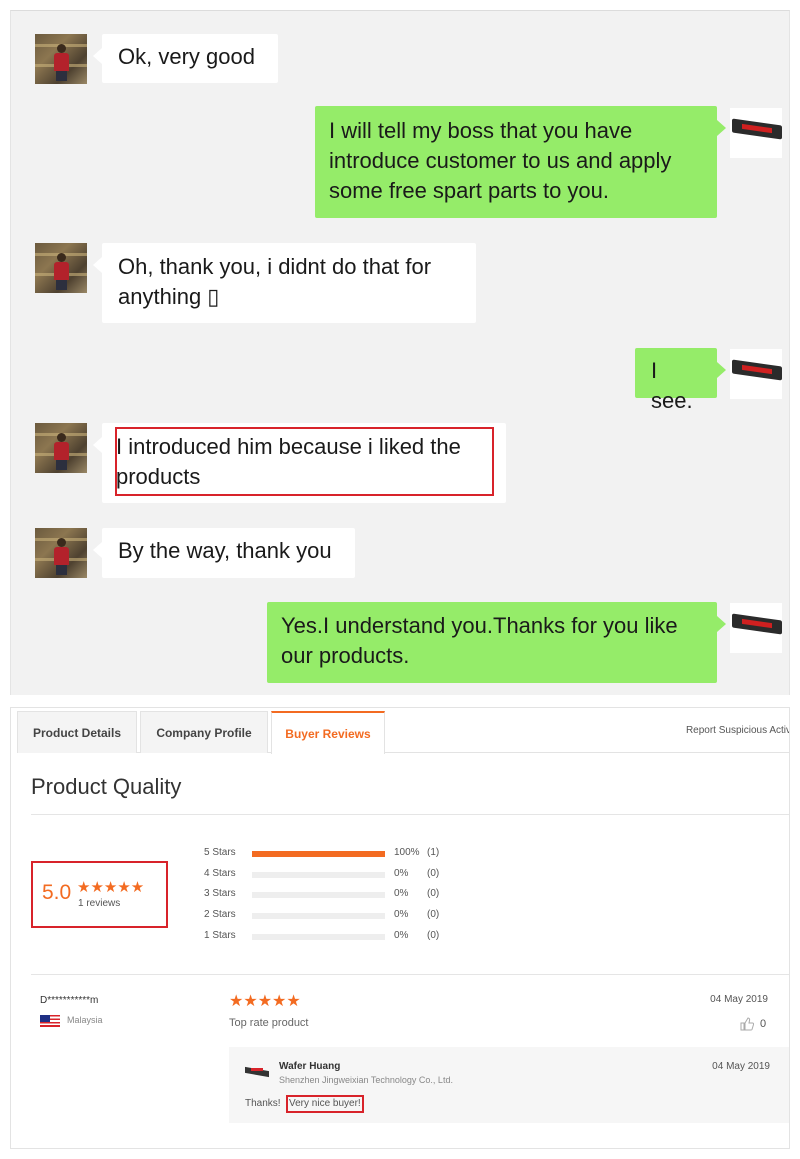  I want to click on chat-message-outgoing: I see., so click(680, 380).